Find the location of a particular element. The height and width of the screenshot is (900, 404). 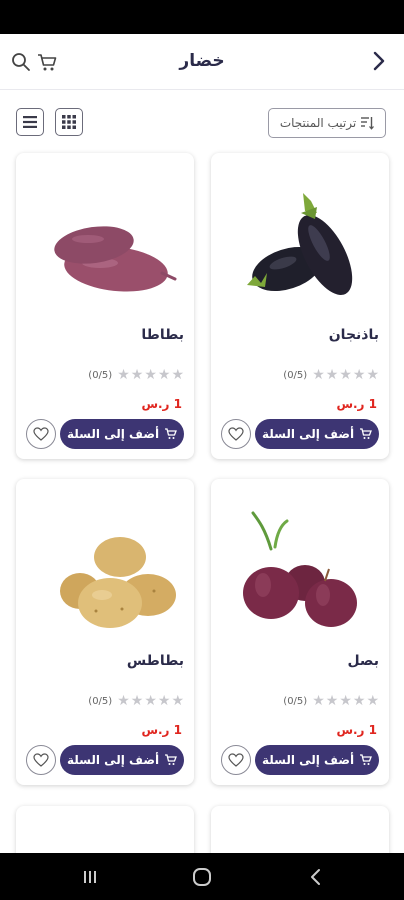

product-card: بطاطا ★ ★ ★ ★ ★ (0/5) 1 ر.س أضف إلى السلة is located at coordinates (105, 306).